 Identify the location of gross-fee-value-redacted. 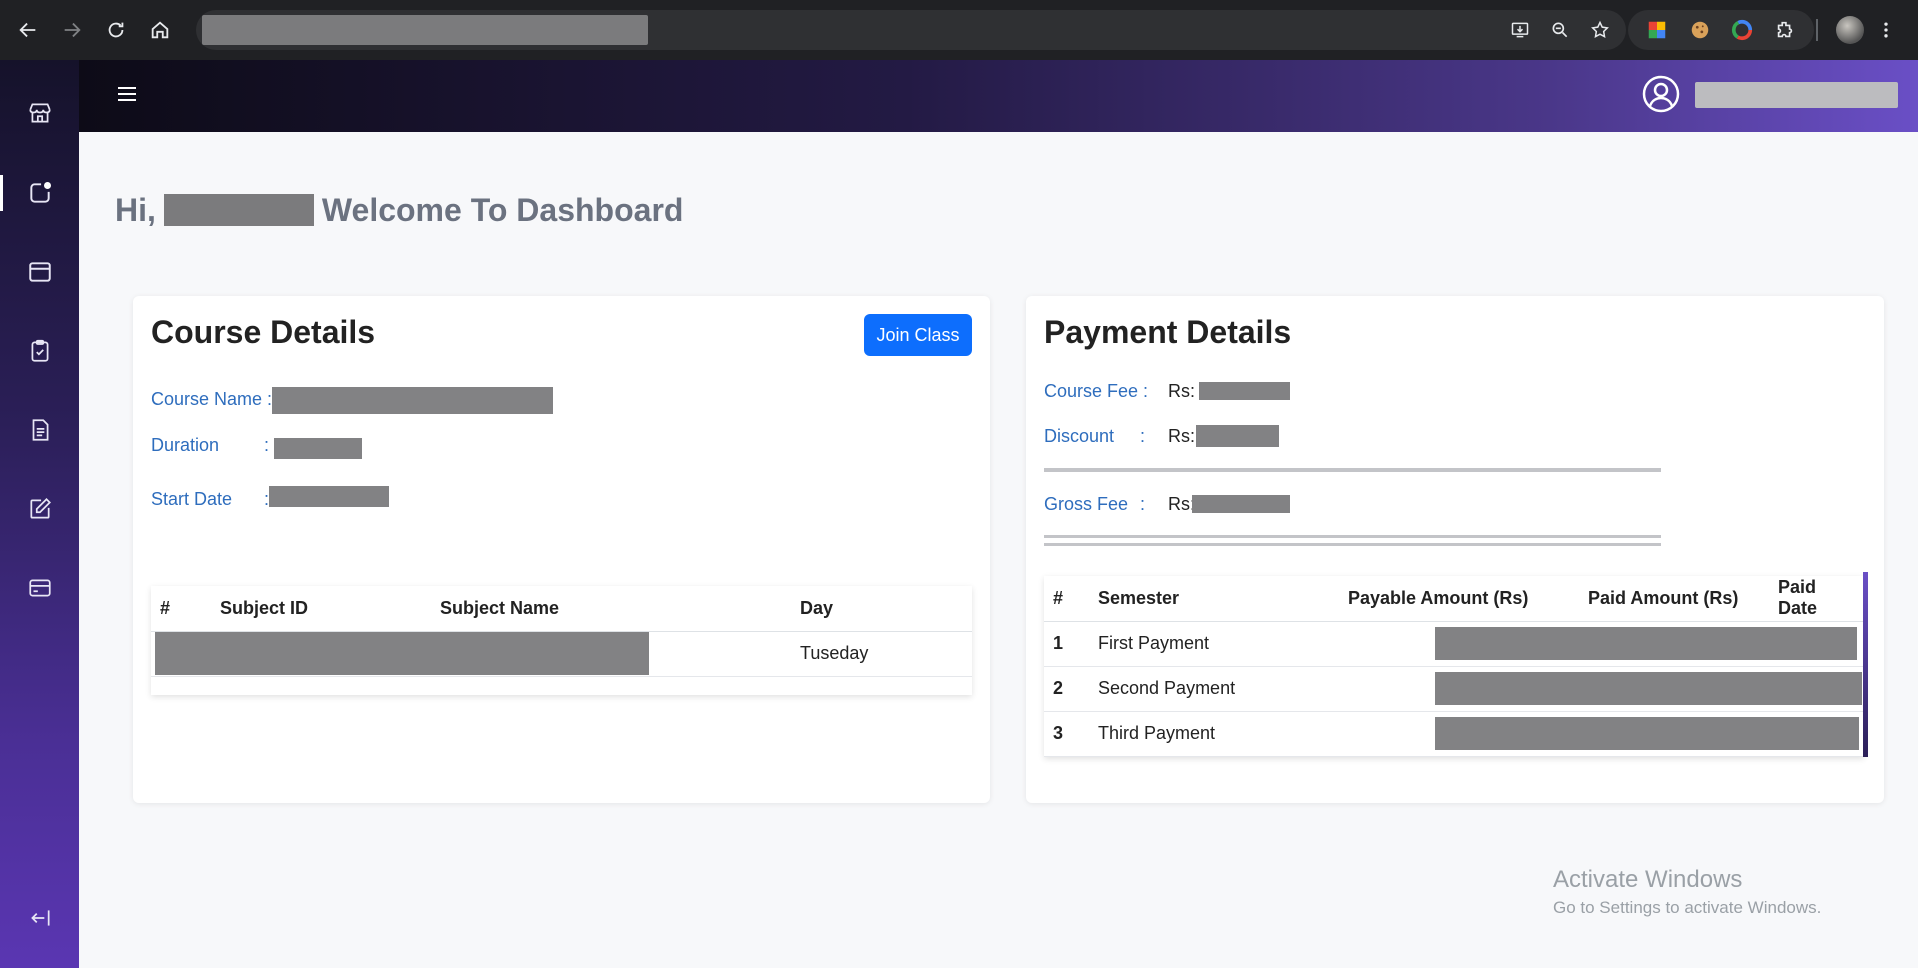
(1241, 504).